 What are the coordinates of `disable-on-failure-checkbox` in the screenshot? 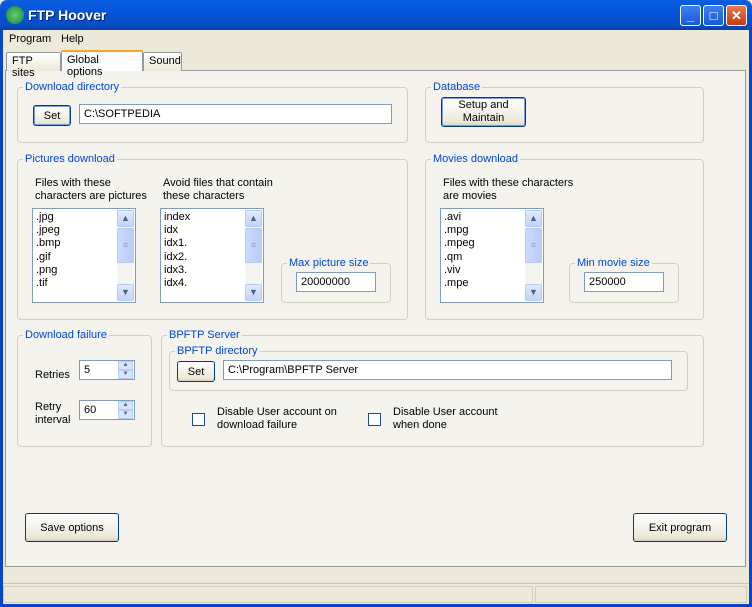 It's located at (198, 419).